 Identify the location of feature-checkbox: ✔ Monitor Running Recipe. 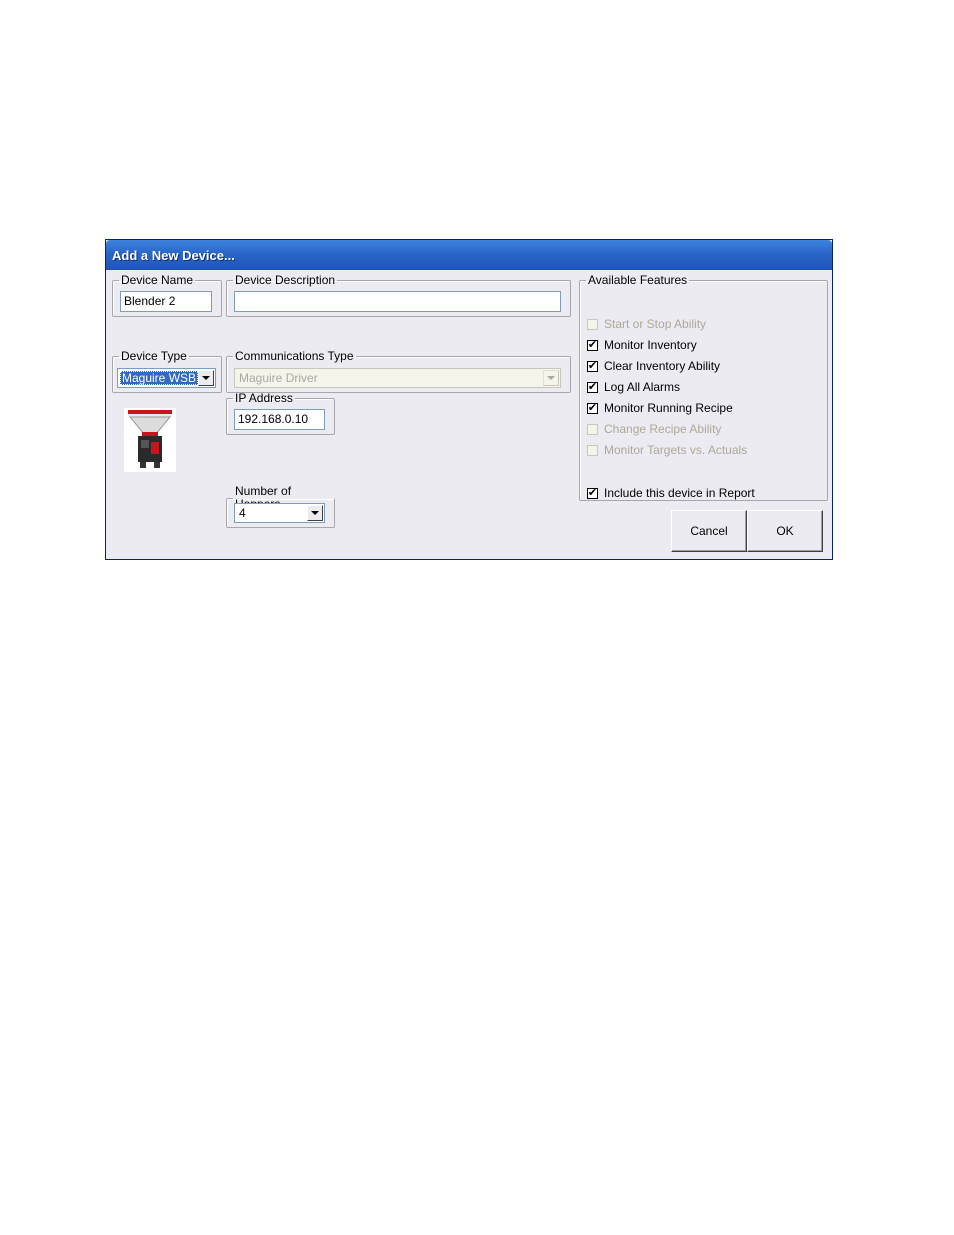
(660, 408).